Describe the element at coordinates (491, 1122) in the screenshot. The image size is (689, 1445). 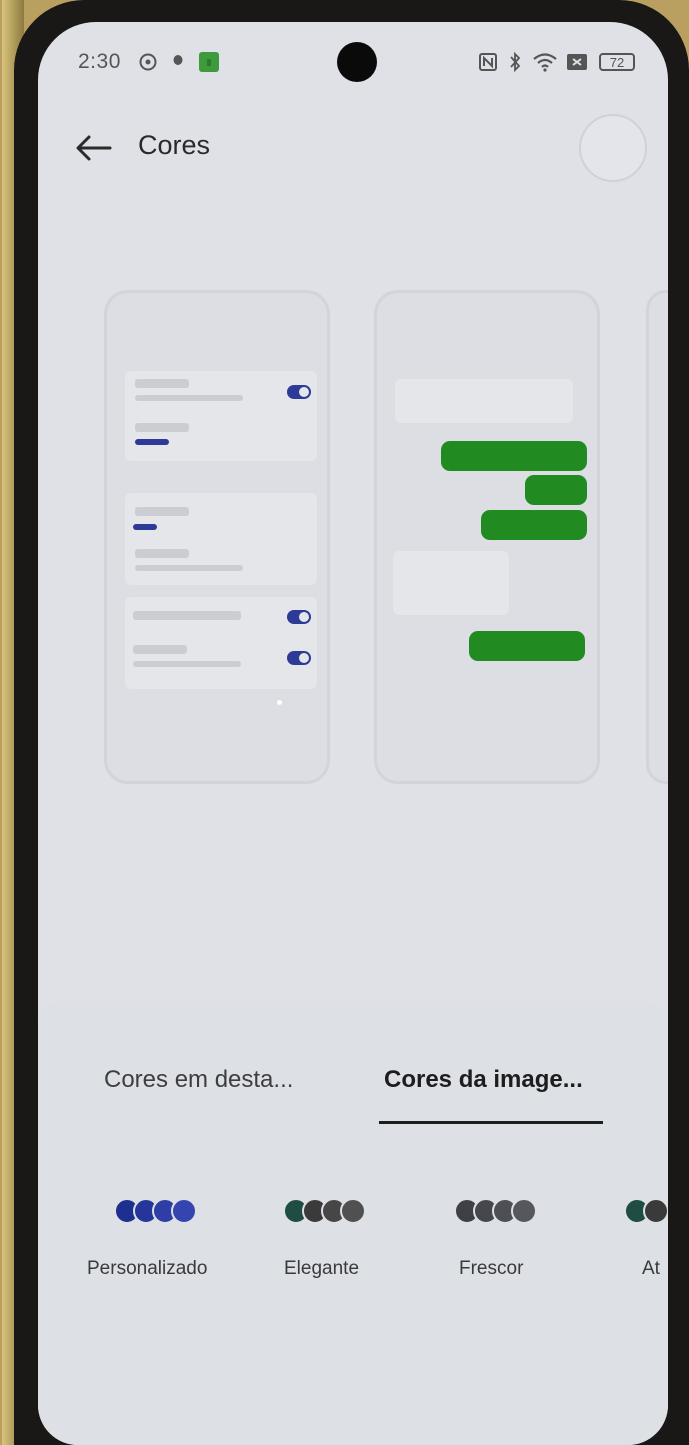
I see `active-tab-indicator` at that location.